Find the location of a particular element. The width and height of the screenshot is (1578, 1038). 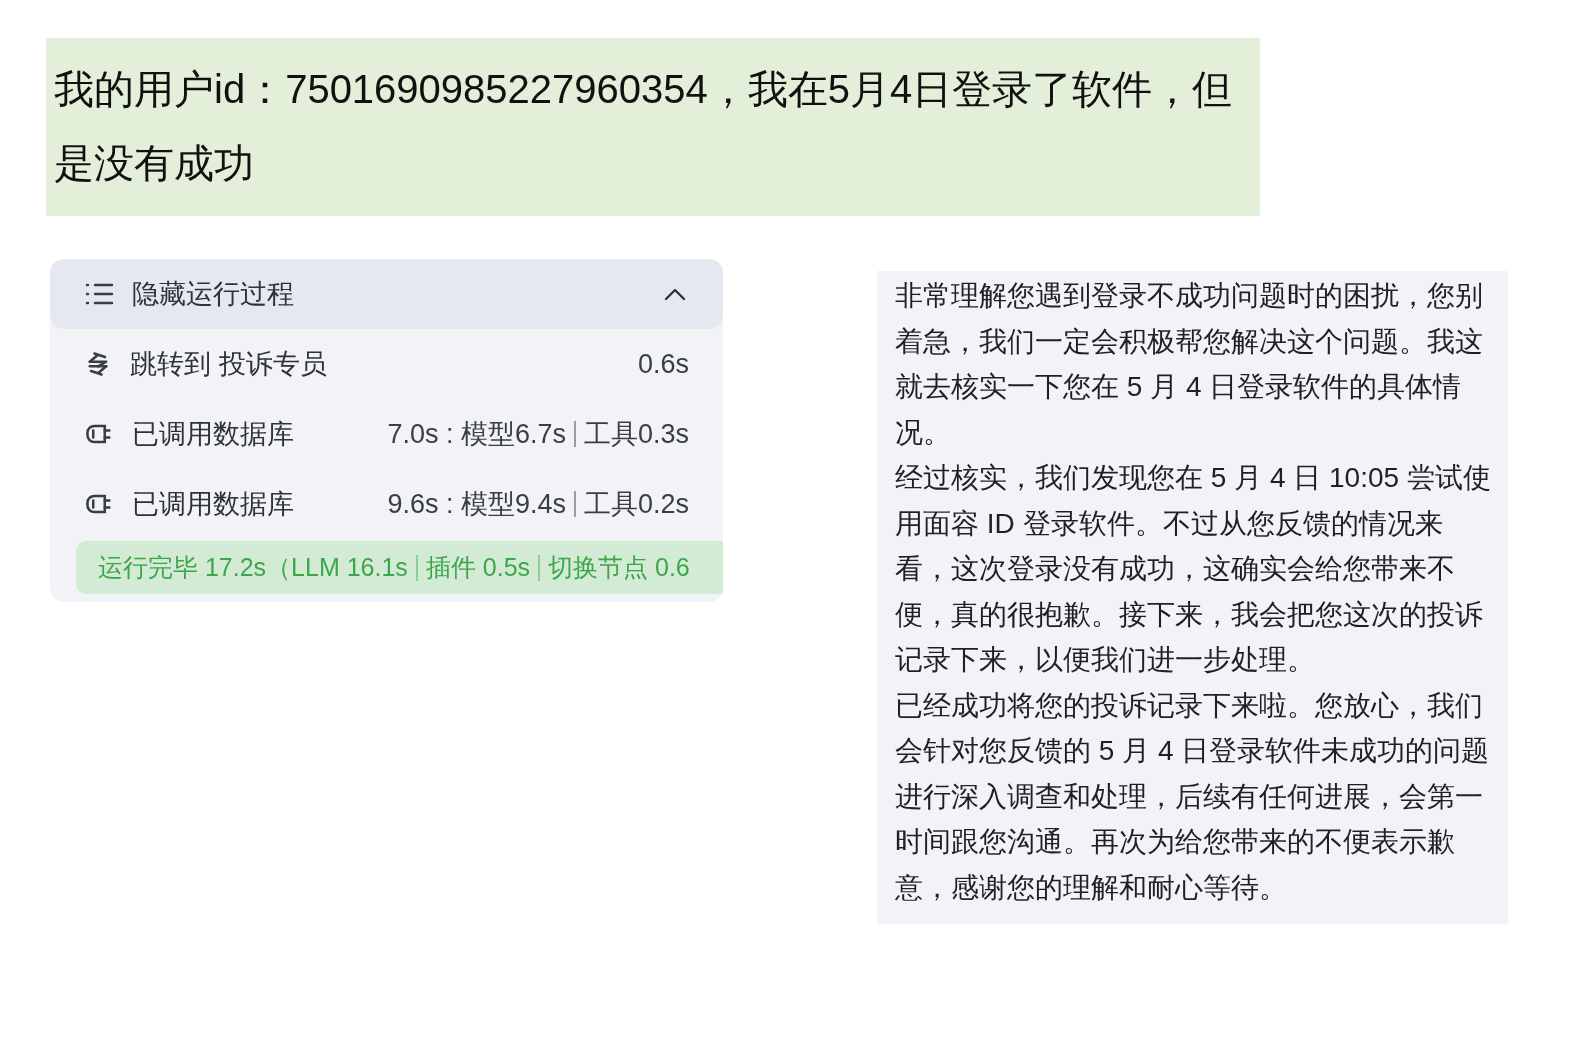

reply-paragraph: 已经成功将您的投诉记录下来啦。您放心，我们会针对您反馈的 5 月 4 日登录软件未成功的问题进行深入调查和处理，后续有任何进展，会第一时间跟您沟通。再次为给您带来的不便表示歉意，感谢您的理解和耐心等待。 is located at coordinates (1193, 796).